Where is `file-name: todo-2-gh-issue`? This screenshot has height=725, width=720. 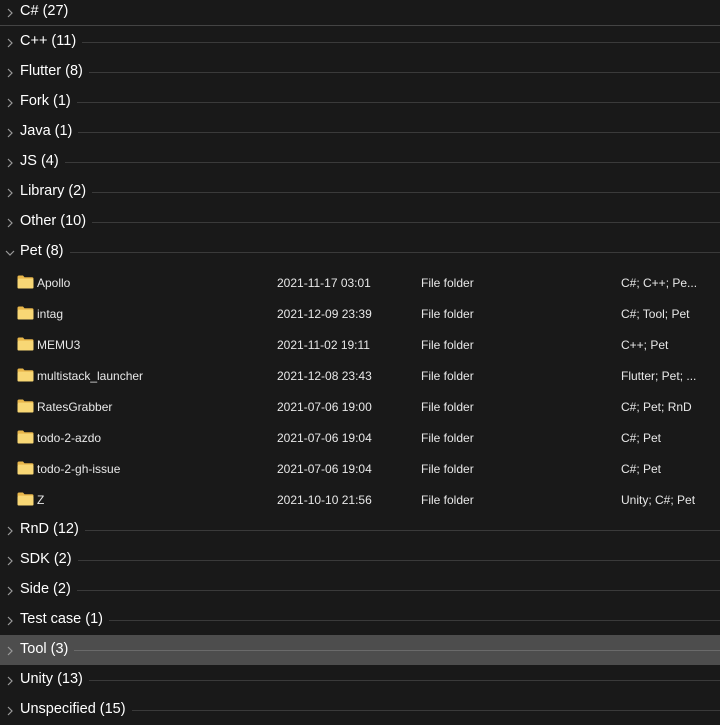
file-name: todo-2-gh-issue is located at coordinates (79, 469).